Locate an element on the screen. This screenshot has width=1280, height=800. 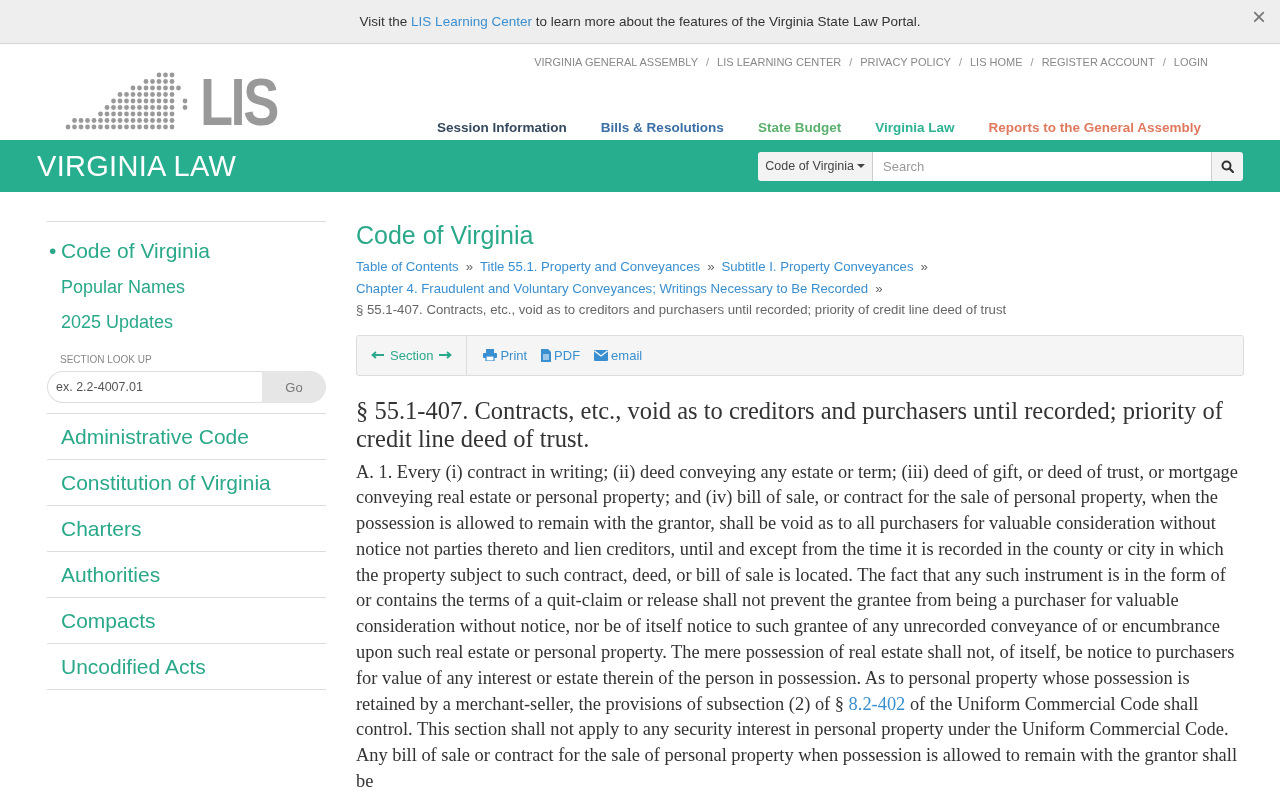
scope-dropdown: Code of Virginia is located at coordinates (815, 166).